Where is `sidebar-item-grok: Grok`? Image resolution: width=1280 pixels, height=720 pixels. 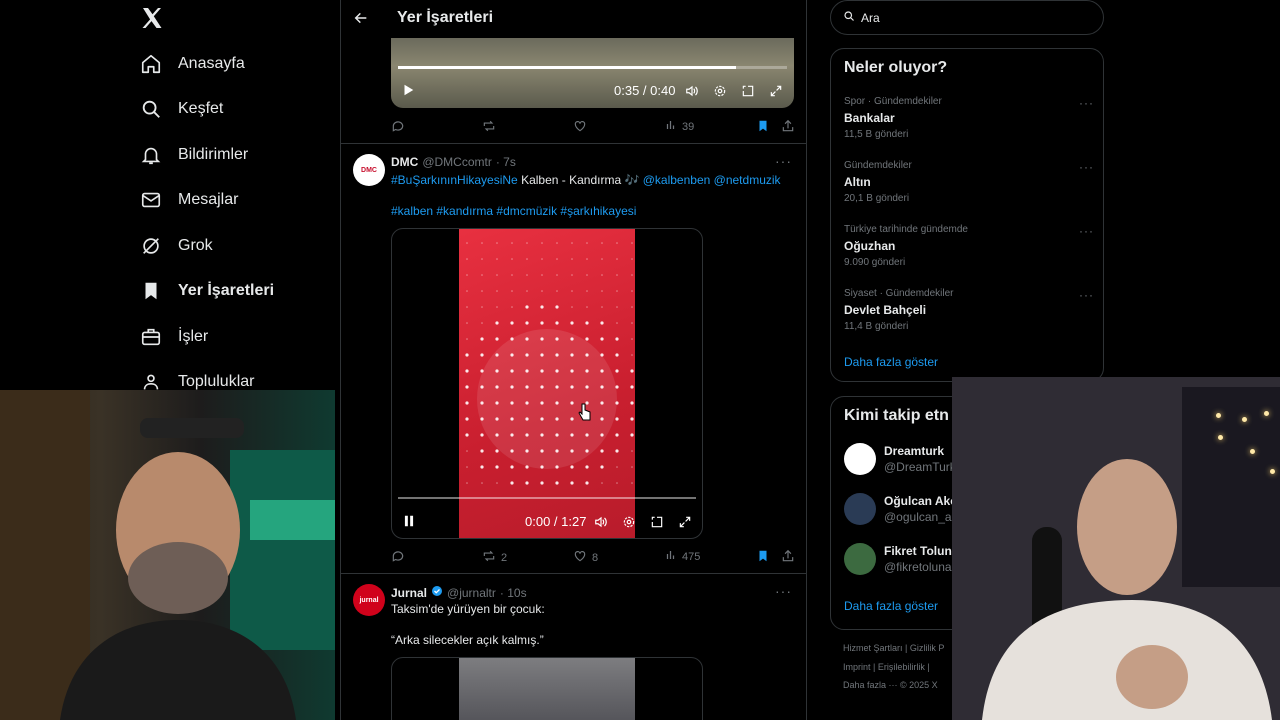 sidebar-item-grok: Grok is located at coordinates (176, 246).